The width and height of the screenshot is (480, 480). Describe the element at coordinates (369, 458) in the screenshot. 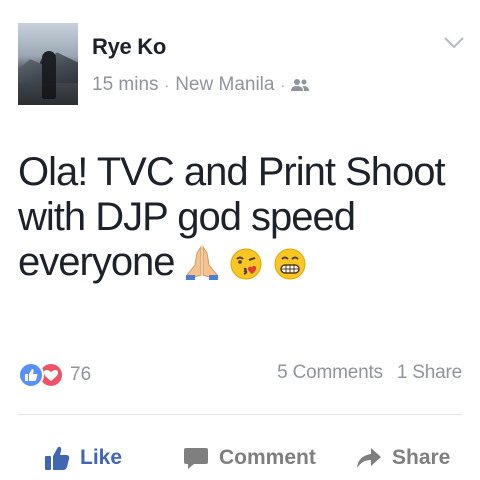

I see `share-icon` at that location.